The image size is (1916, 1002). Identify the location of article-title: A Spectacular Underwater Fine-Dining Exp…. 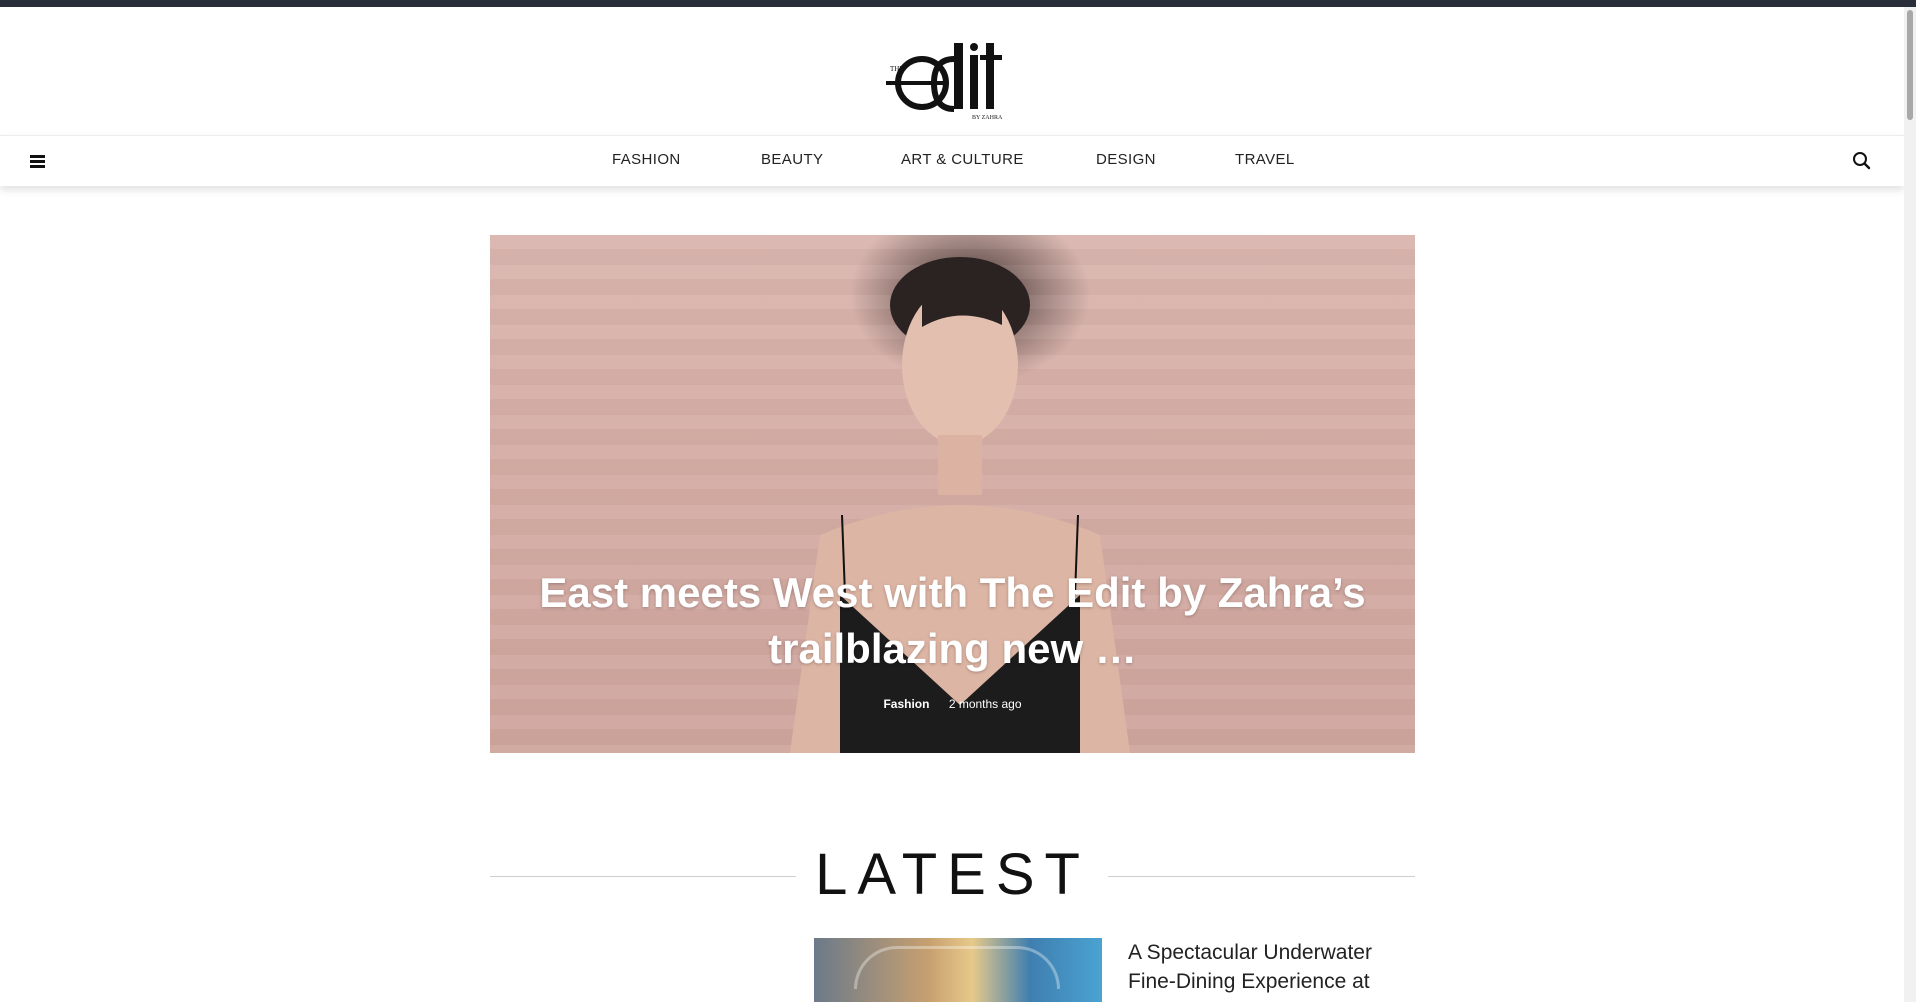
(1263, 967).